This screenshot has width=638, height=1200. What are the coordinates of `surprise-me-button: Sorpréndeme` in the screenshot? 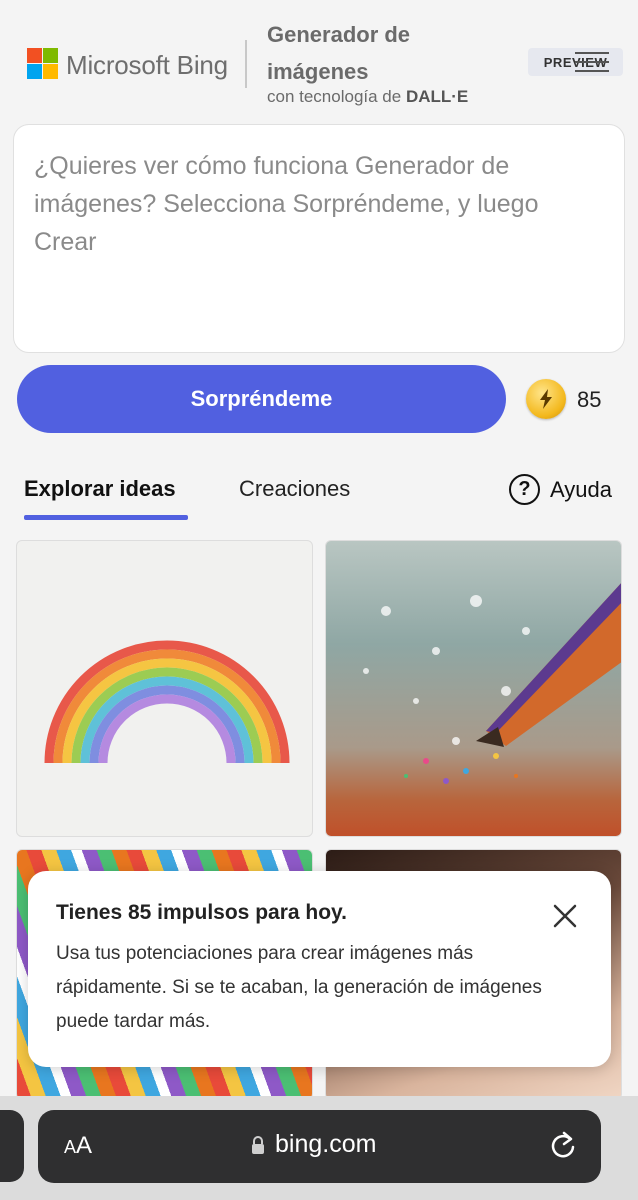 It's located at (261, 399).